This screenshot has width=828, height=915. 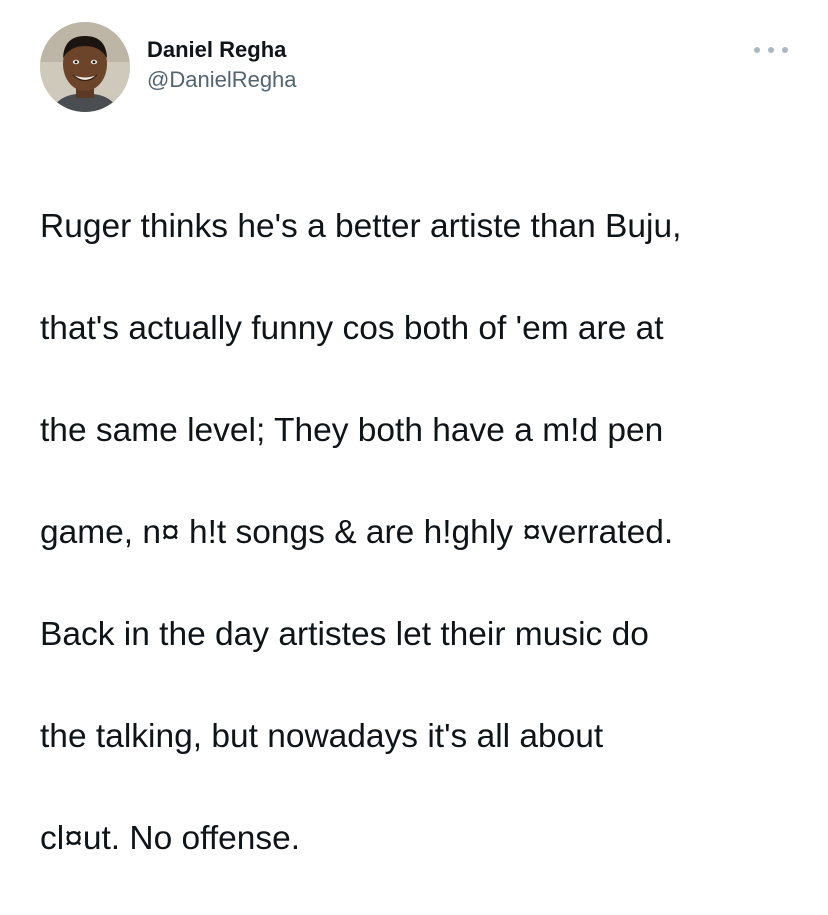 I want to click on more-options-button, so click(x=771, y=50).